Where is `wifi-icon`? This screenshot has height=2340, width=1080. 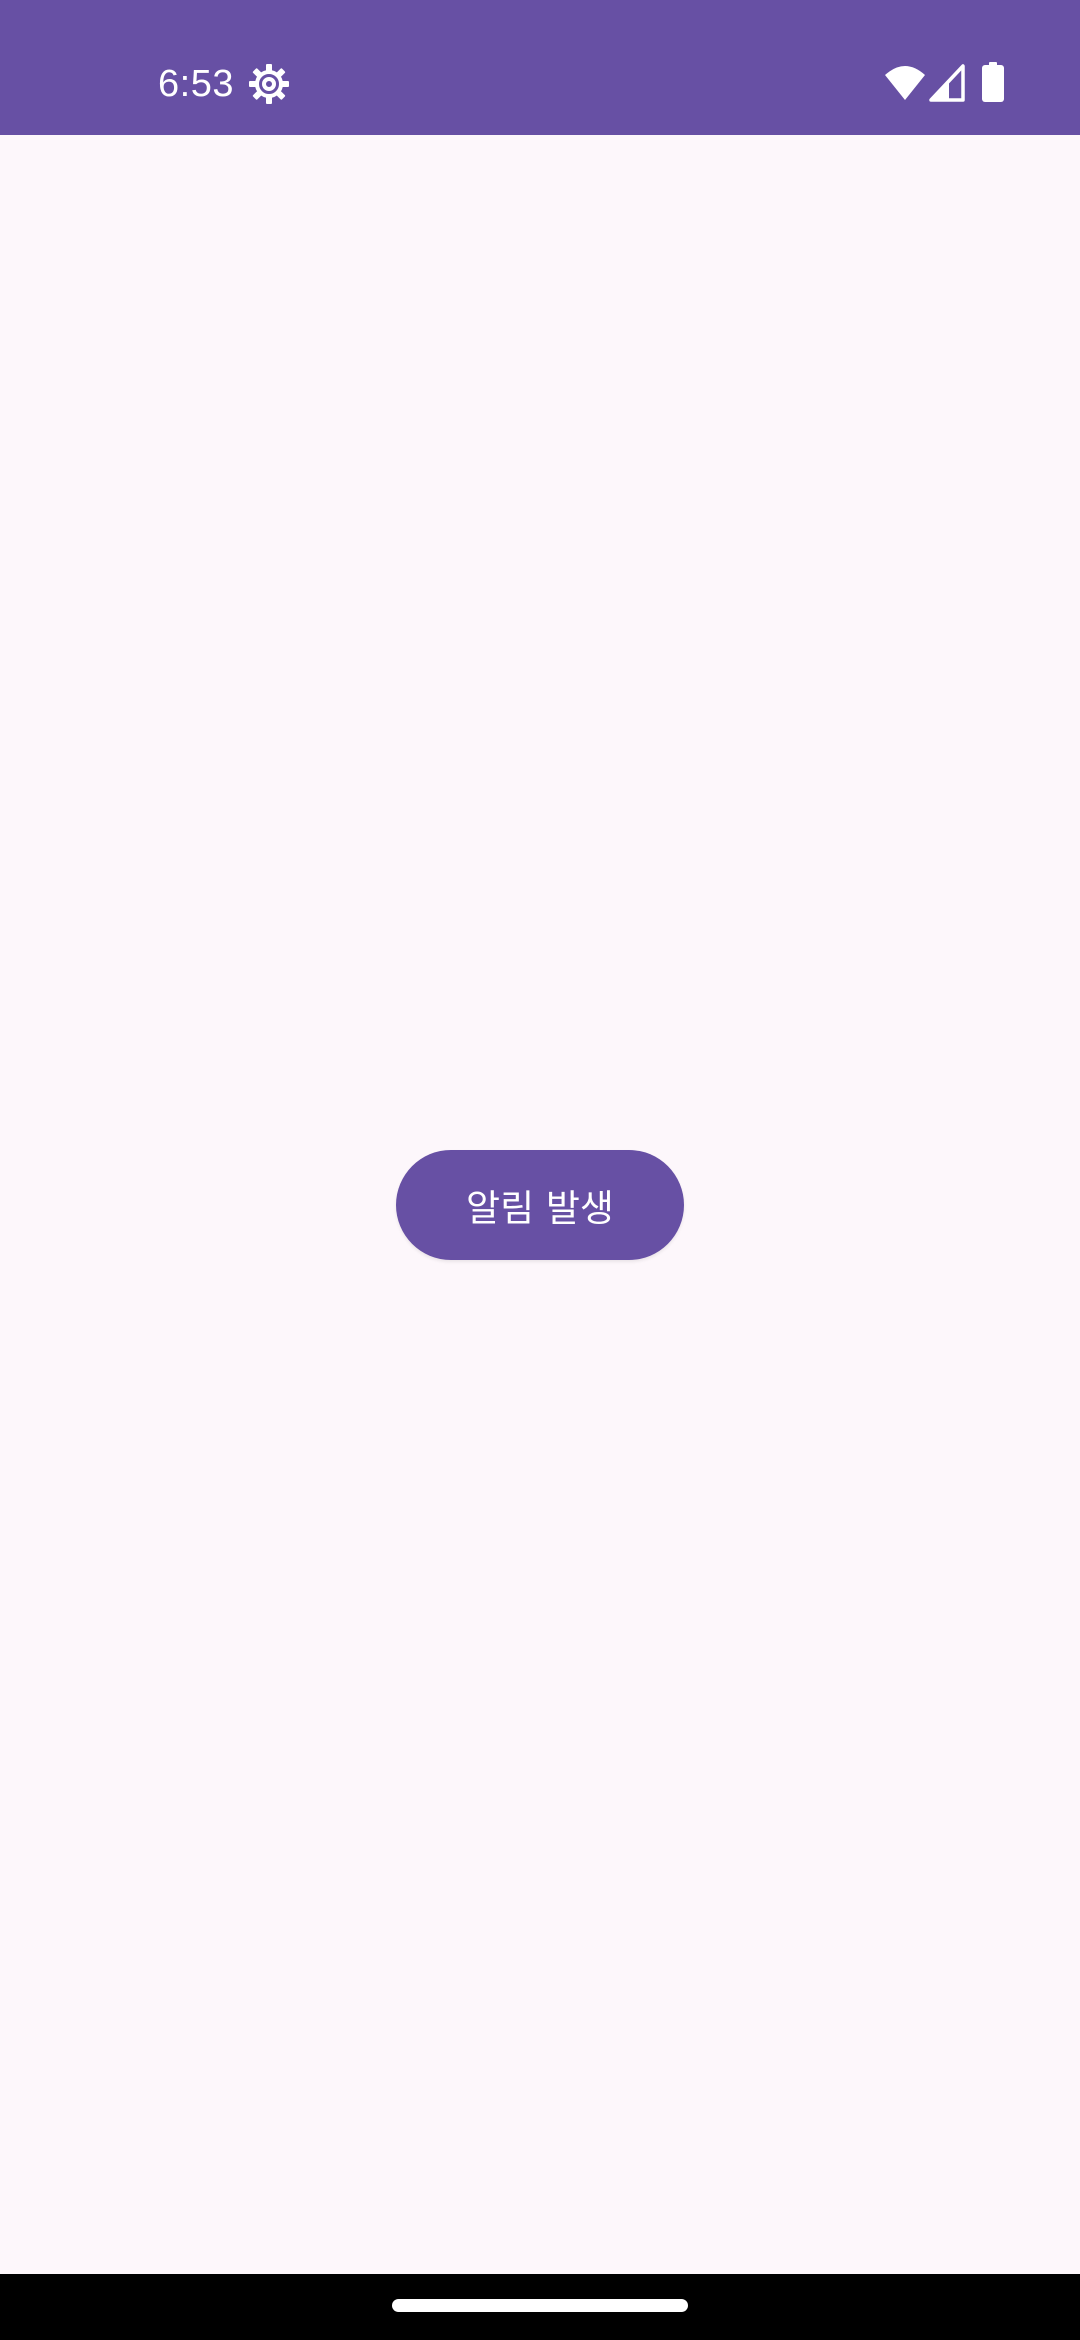 wifi-icon is located at coordinates (905, 83).